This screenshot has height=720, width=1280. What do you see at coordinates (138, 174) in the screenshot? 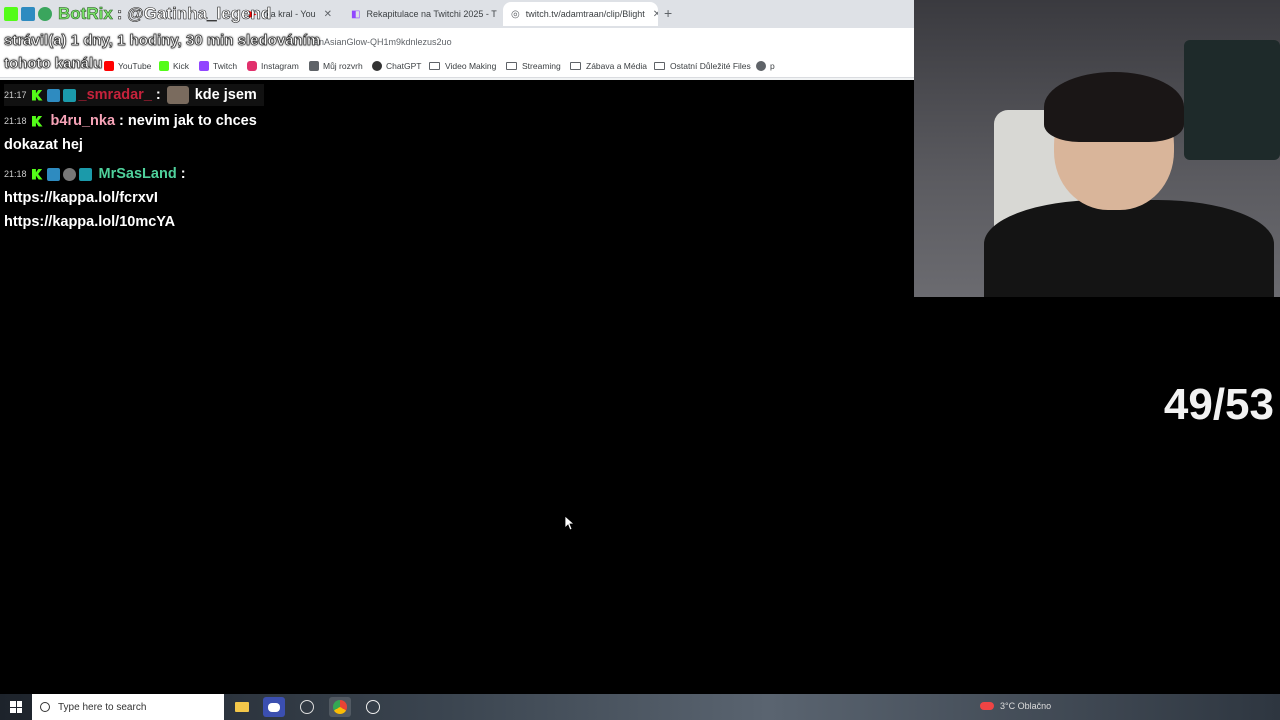
I see `chat-username: MrSasLand` at bounding box center [138, 174].